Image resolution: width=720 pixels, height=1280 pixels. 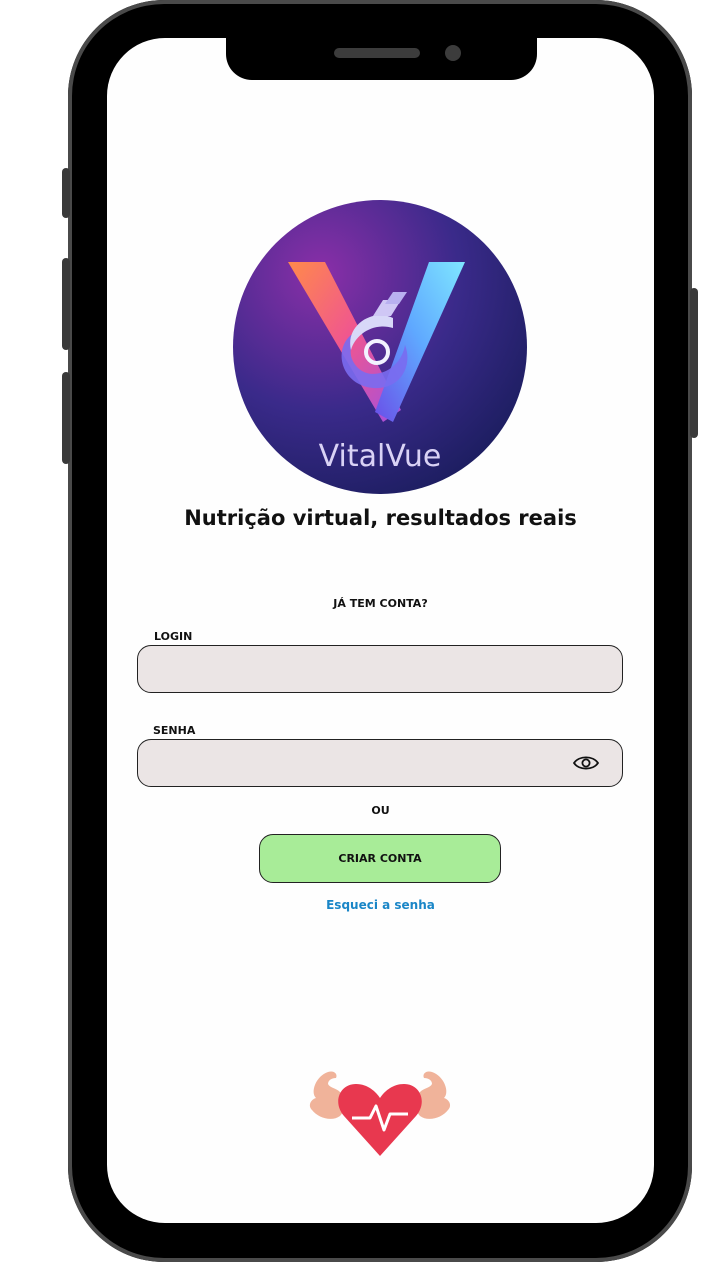 What do you see at coordinates (174, 730) in the screenshot?
I see `password-label: SENHA` at bounding box center [174, 730].